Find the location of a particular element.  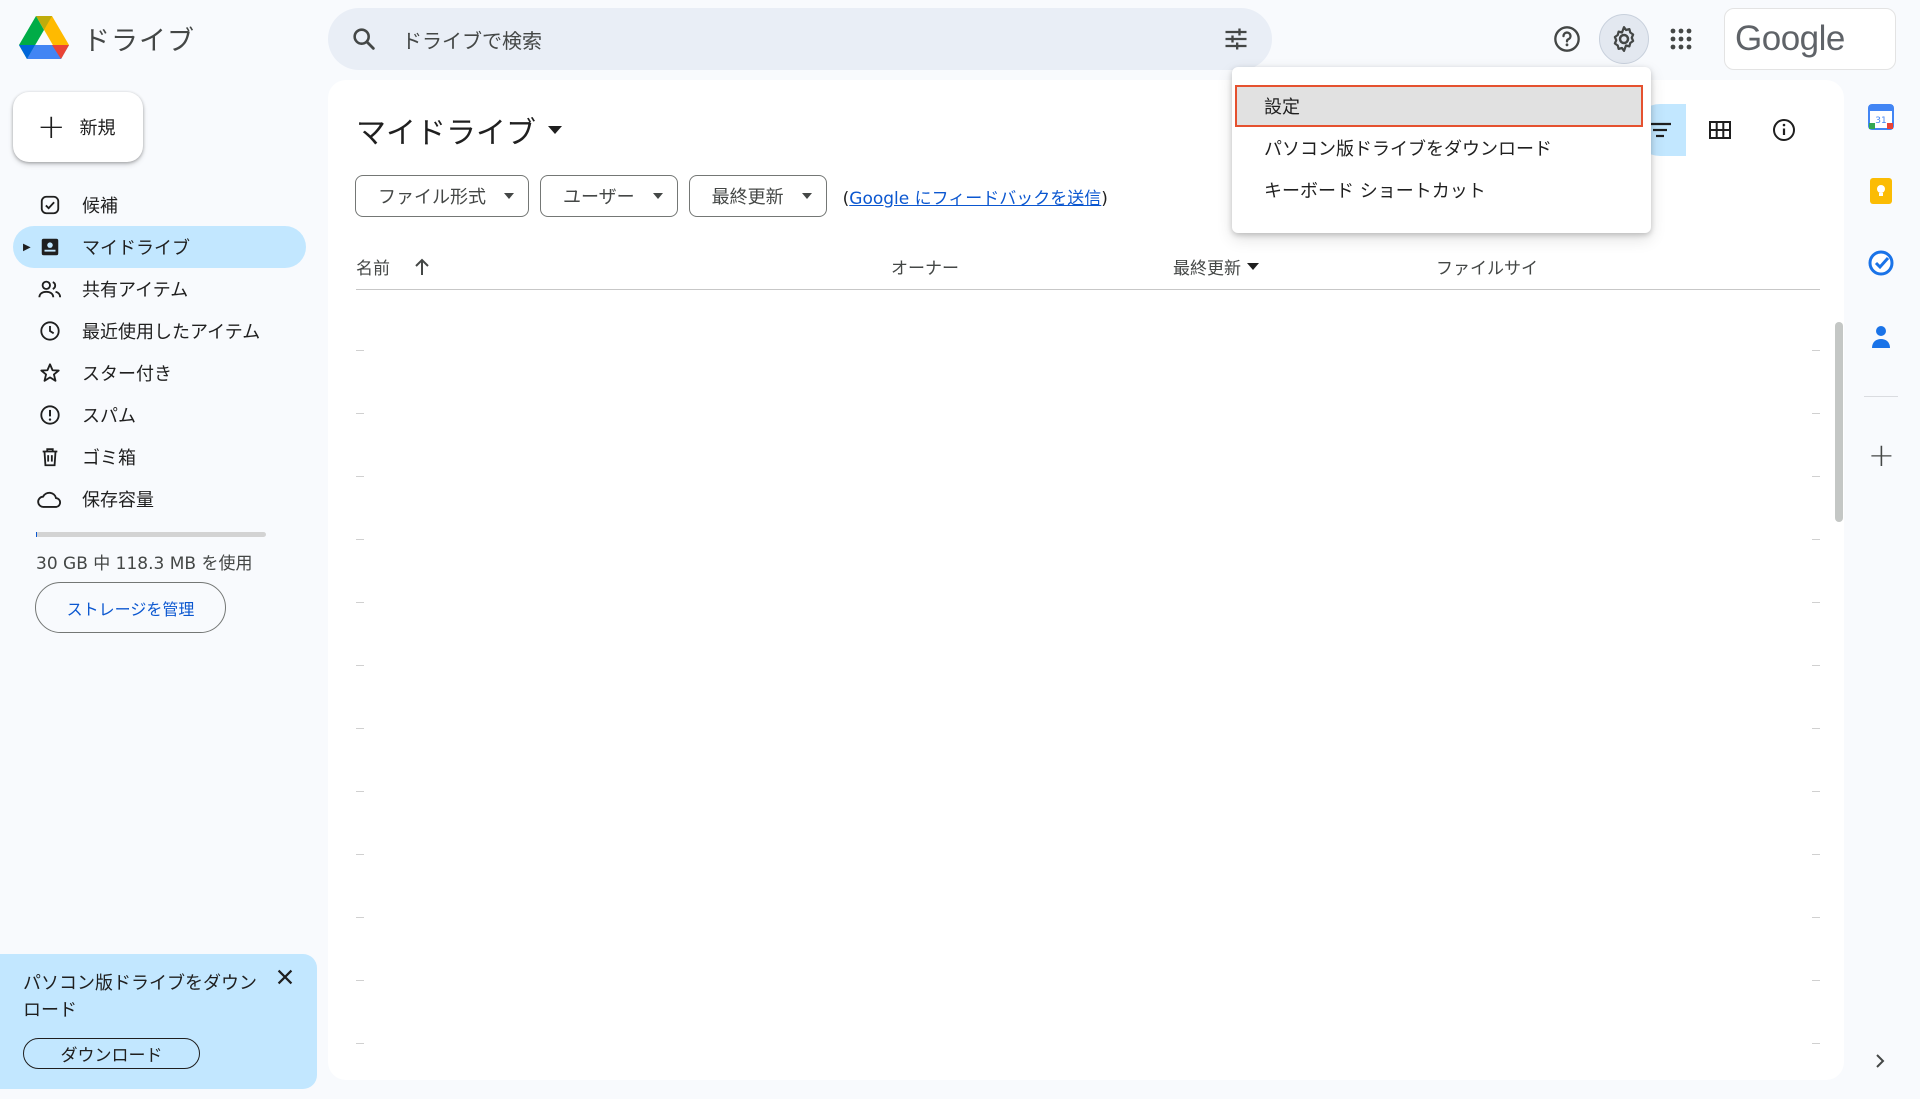

gear-icon is located at coordinates (1624, 39).